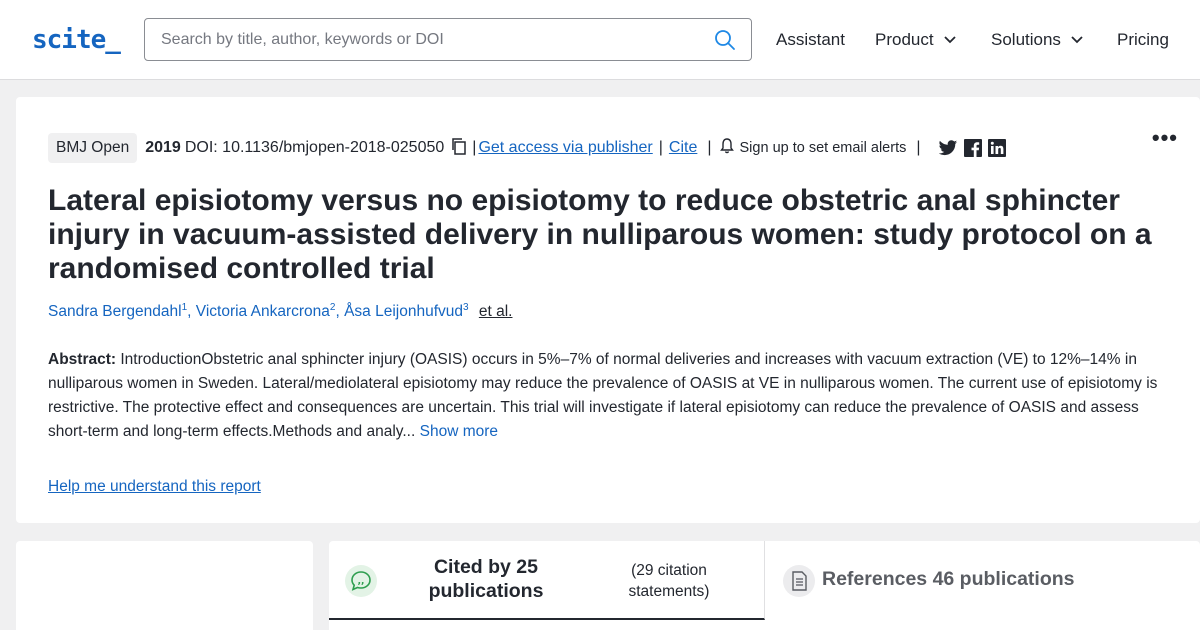 The image size is (1200, 630). Describe the element at coordinates (683, 148) in the screenshot. I see `cite-link: Cite` at that location.